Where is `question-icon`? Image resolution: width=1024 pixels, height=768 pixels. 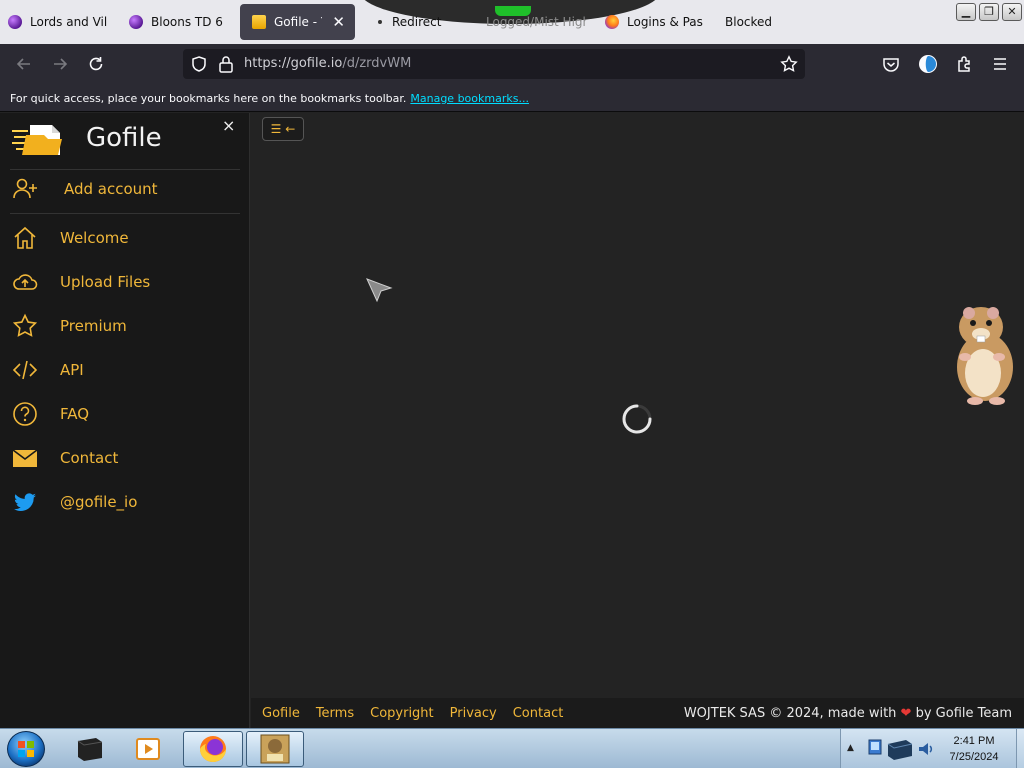 question-icon is located at coordinates (25, 414).